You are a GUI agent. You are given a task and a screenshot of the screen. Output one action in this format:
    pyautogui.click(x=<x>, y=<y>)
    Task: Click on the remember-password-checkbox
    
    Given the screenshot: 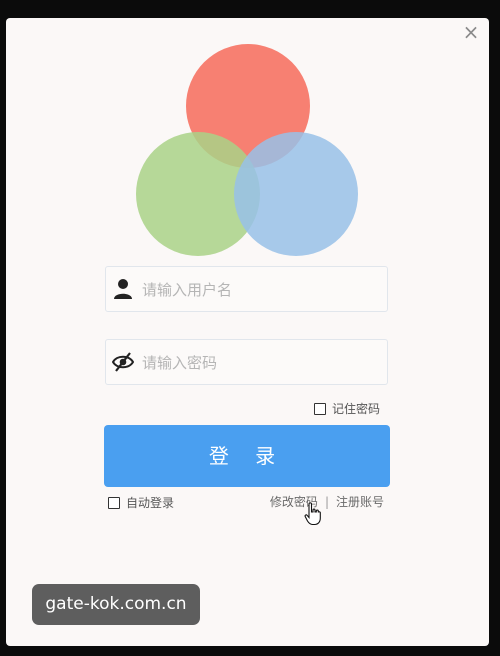 What is the action you would take?
    pyautogui.click(x=319, y=408)
    